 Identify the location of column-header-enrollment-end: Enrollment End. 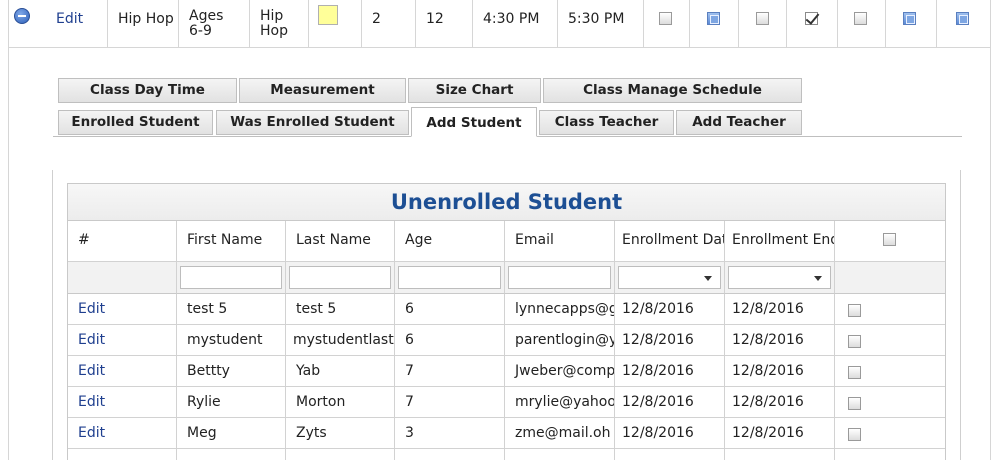
(780, 241).